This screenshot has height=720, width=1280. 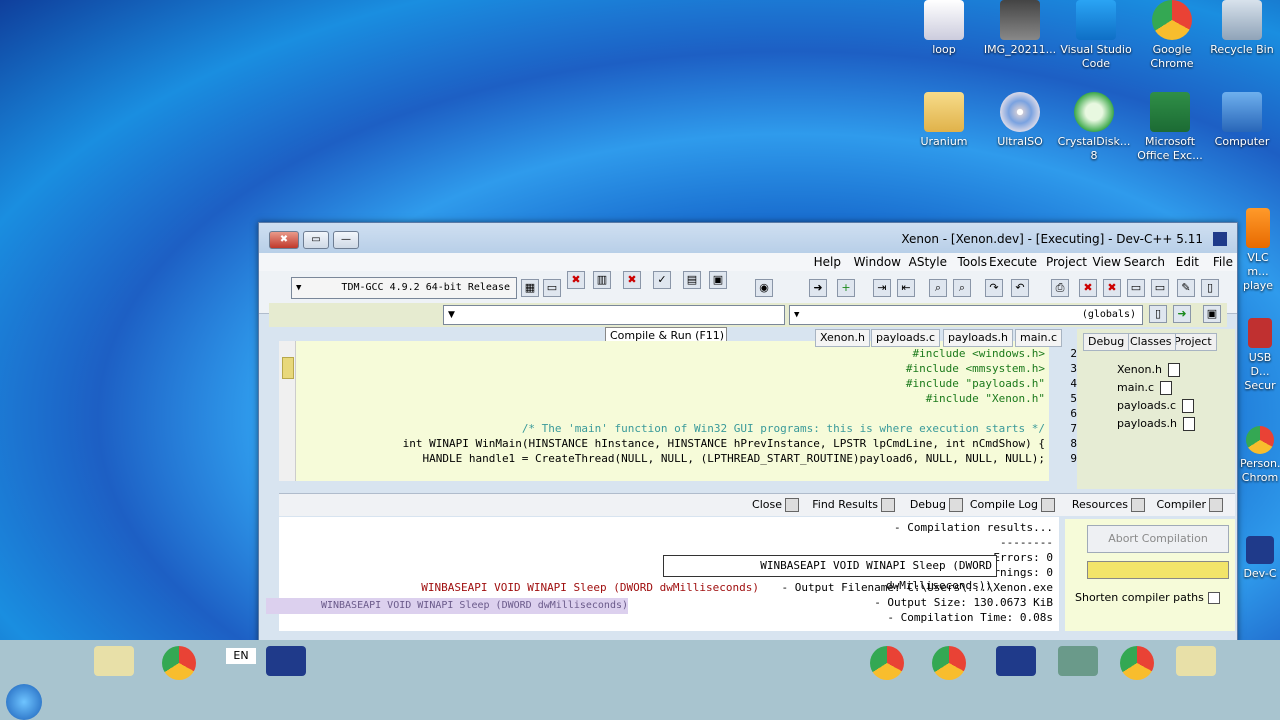 I want to click on undo-icon: ↶, so click(x=1020, y=288).